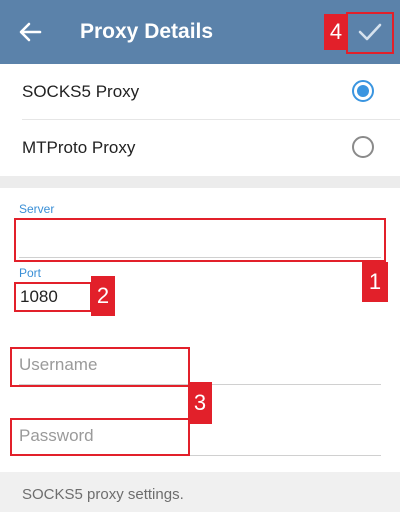 This screenshot has width=400, height=512. What do you see at coordinates (100, 367) in the screenshot?
I see `annotation-box-3a` at bounding box center [100, 367].